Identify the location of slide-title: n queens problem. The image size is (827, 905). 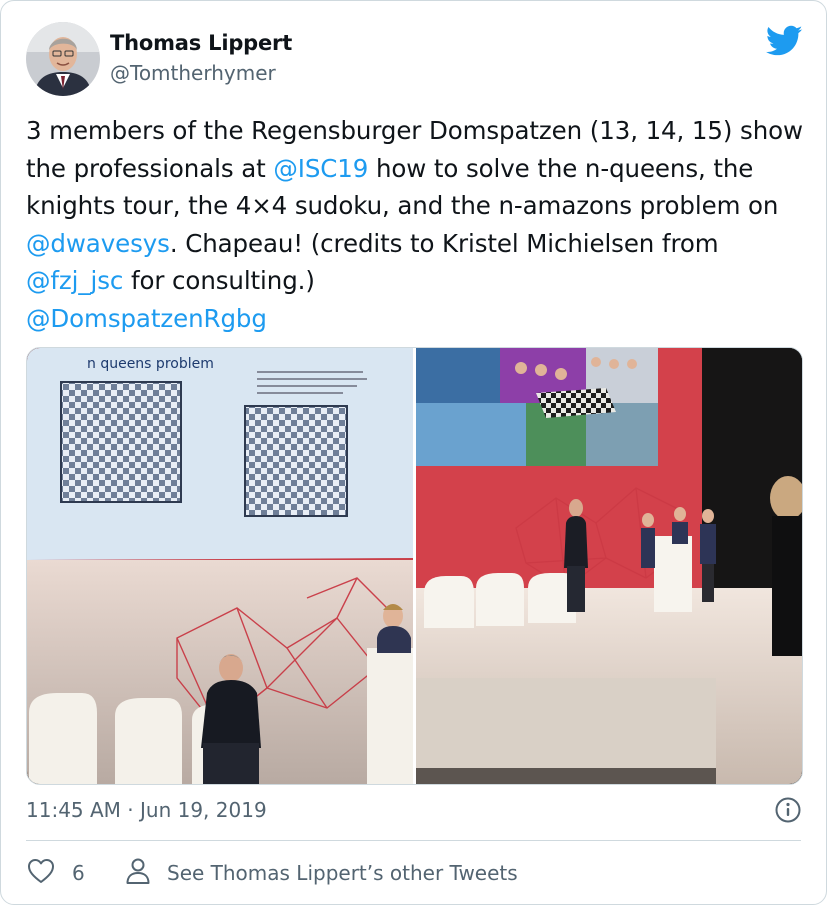
(150, 364).